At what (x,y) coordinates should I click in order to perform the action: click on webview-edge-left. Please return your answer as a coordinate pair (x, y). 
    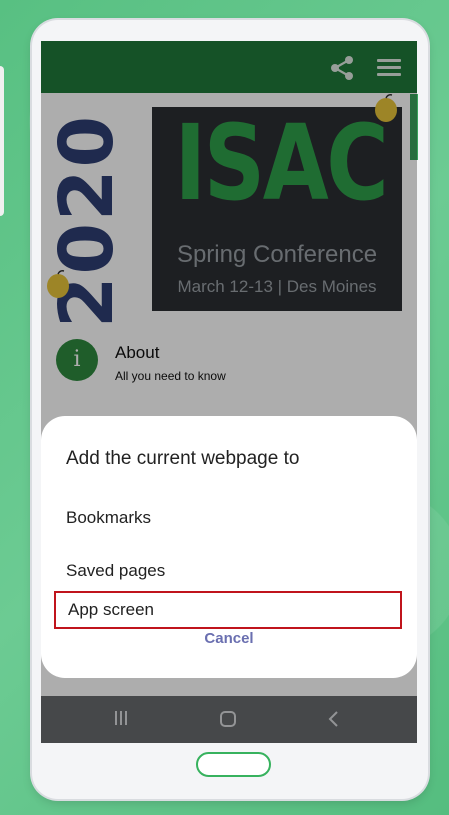
    Looking at the image, I should click on (2, 141).